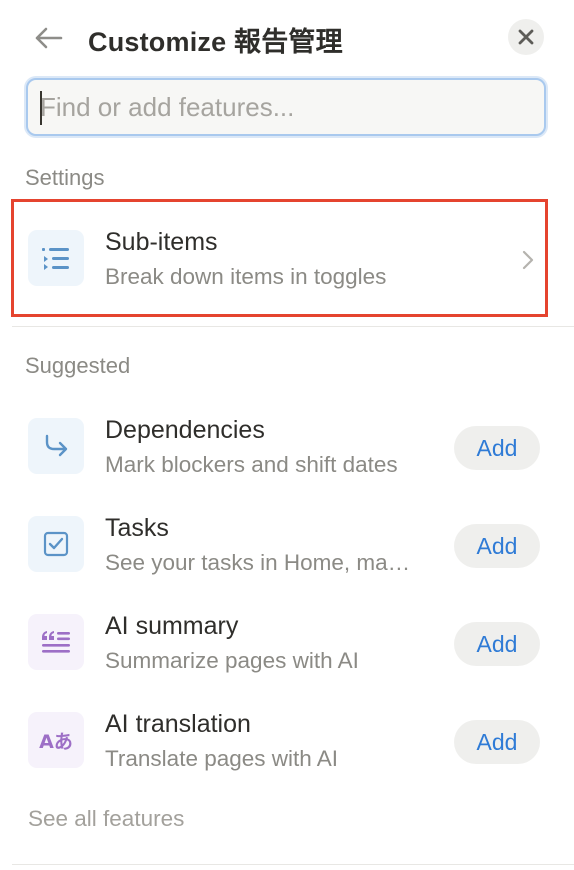 This screenshot has height=870, width=574. Describe the element at coordinates (497, 546) in the screenshot. I see `add-tasks-button: Add` at that location.